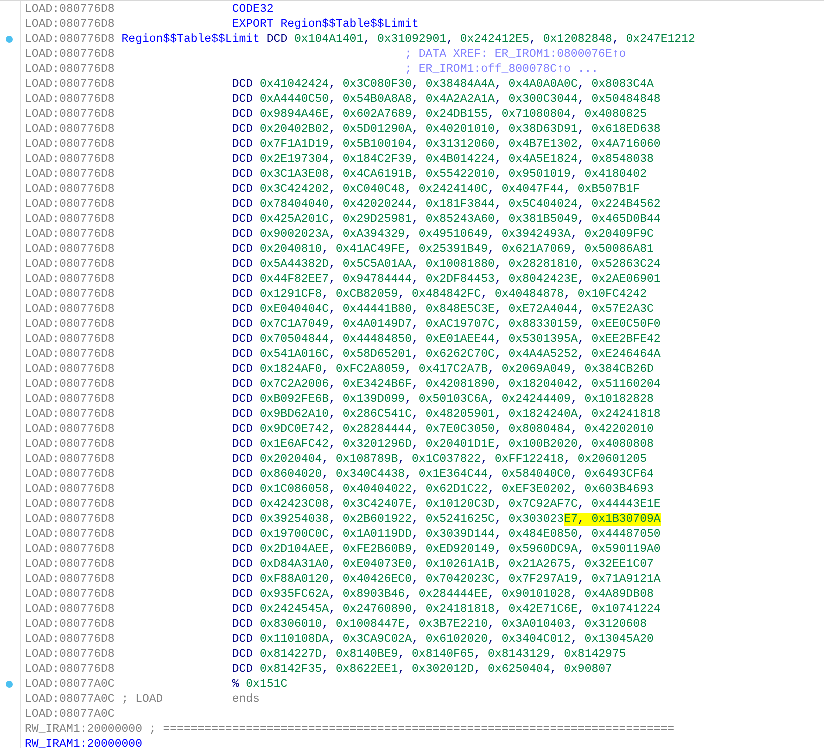  Describe the element at coordinates (253, 9) in the screenshot. I see `mnemonic: CODE32` at that location.